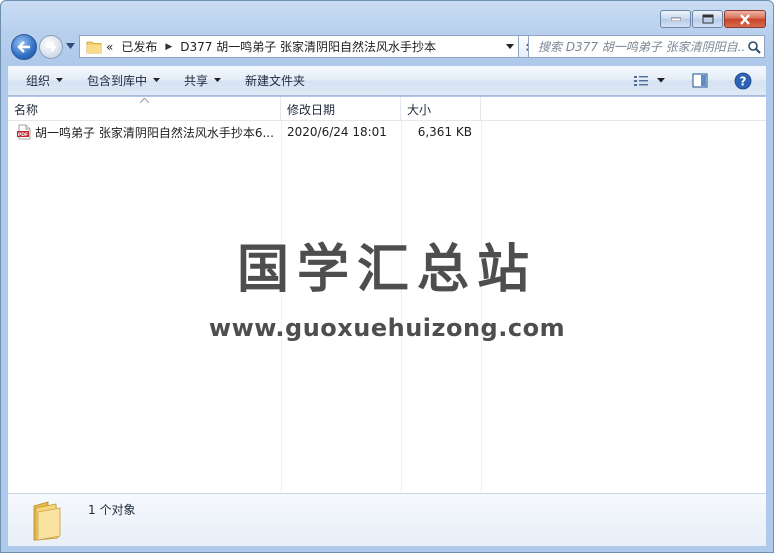 This screenshot has height=553, width=774. I want to click on pdf-icon: PDF, so click(24, 132).